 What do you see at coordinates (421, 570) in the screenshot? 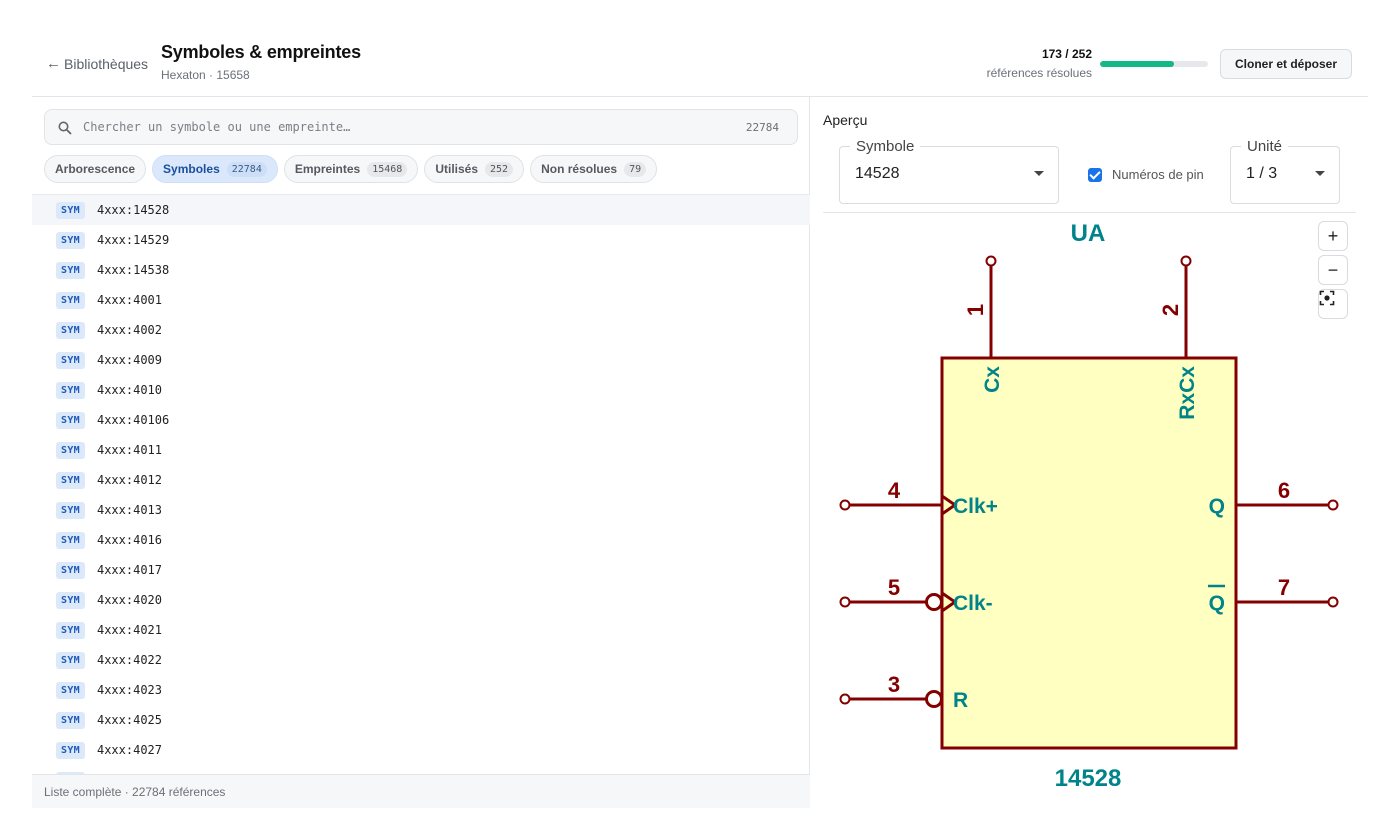
I see `list-item: SYM 4xxx:4017` at bounding box center [421, 570].